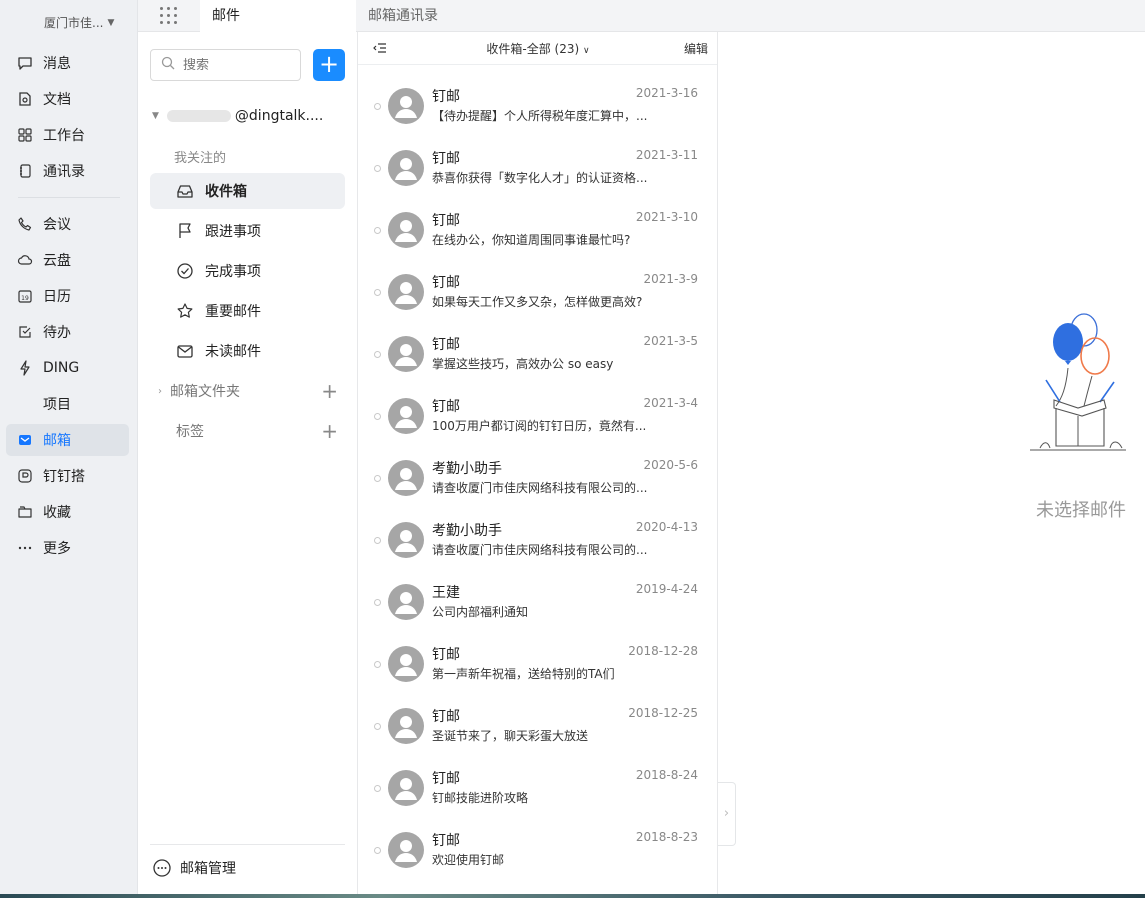 The image size is (1145, 898). I want to click on cloud-icon, so click(25, 260).